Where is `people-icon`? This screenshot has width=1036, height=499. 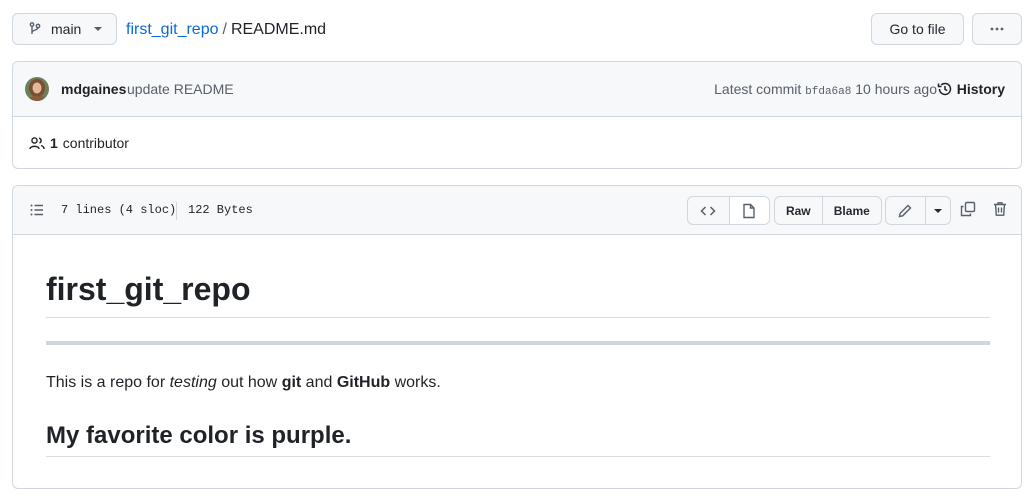
people-icon is located at coordinates (37, 143).